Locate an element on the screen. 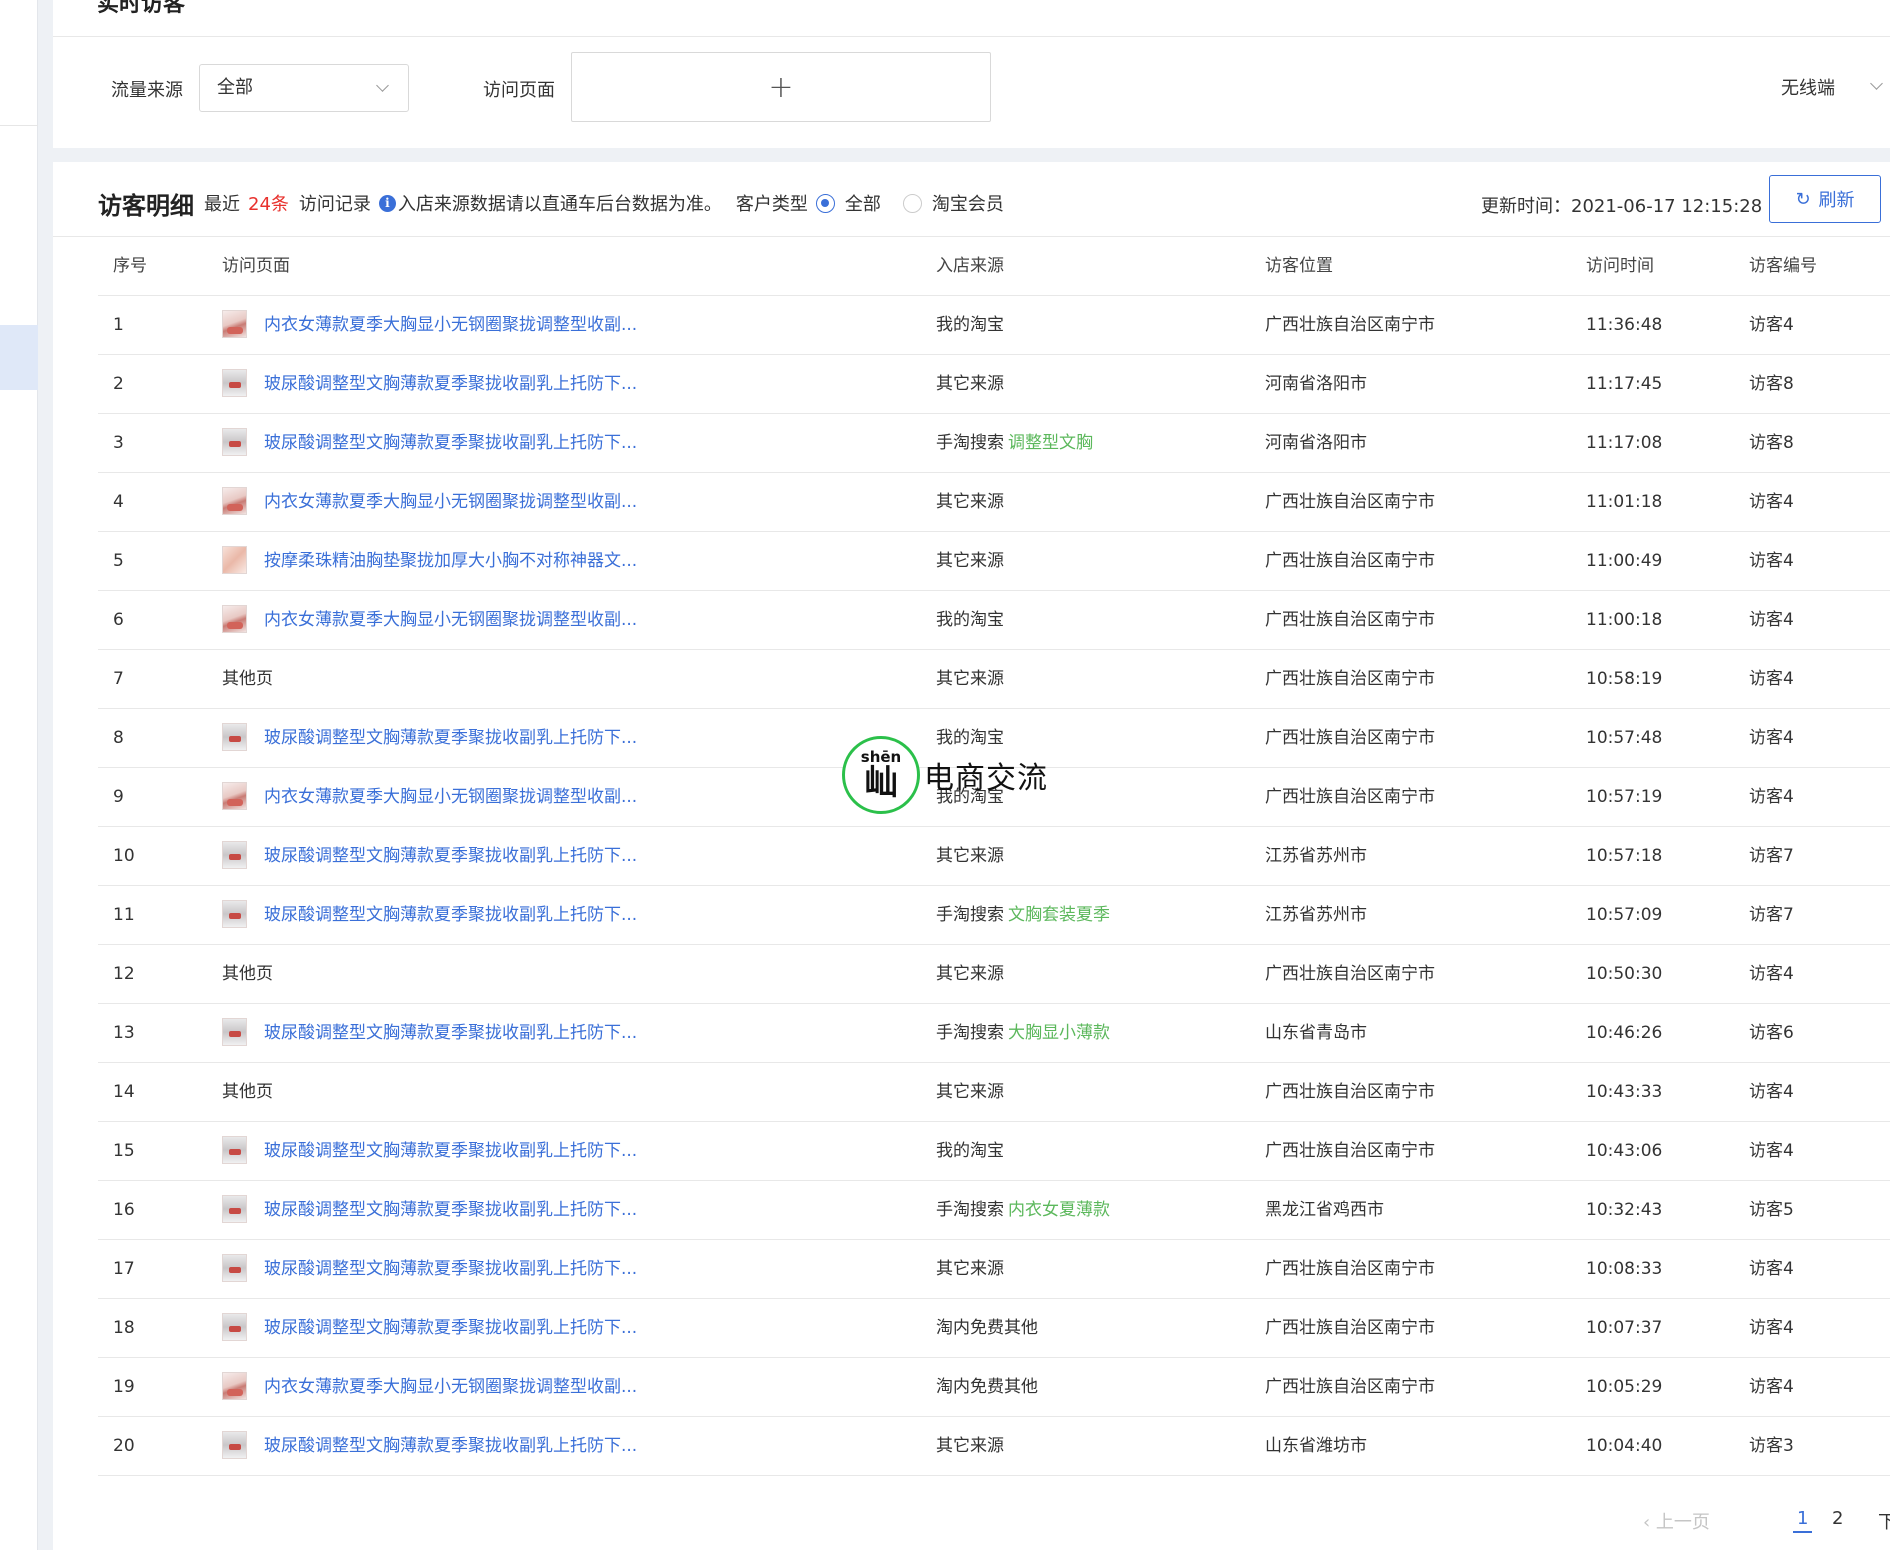  col-header-location: 访客位置 is located at coordinates (1299, 266).